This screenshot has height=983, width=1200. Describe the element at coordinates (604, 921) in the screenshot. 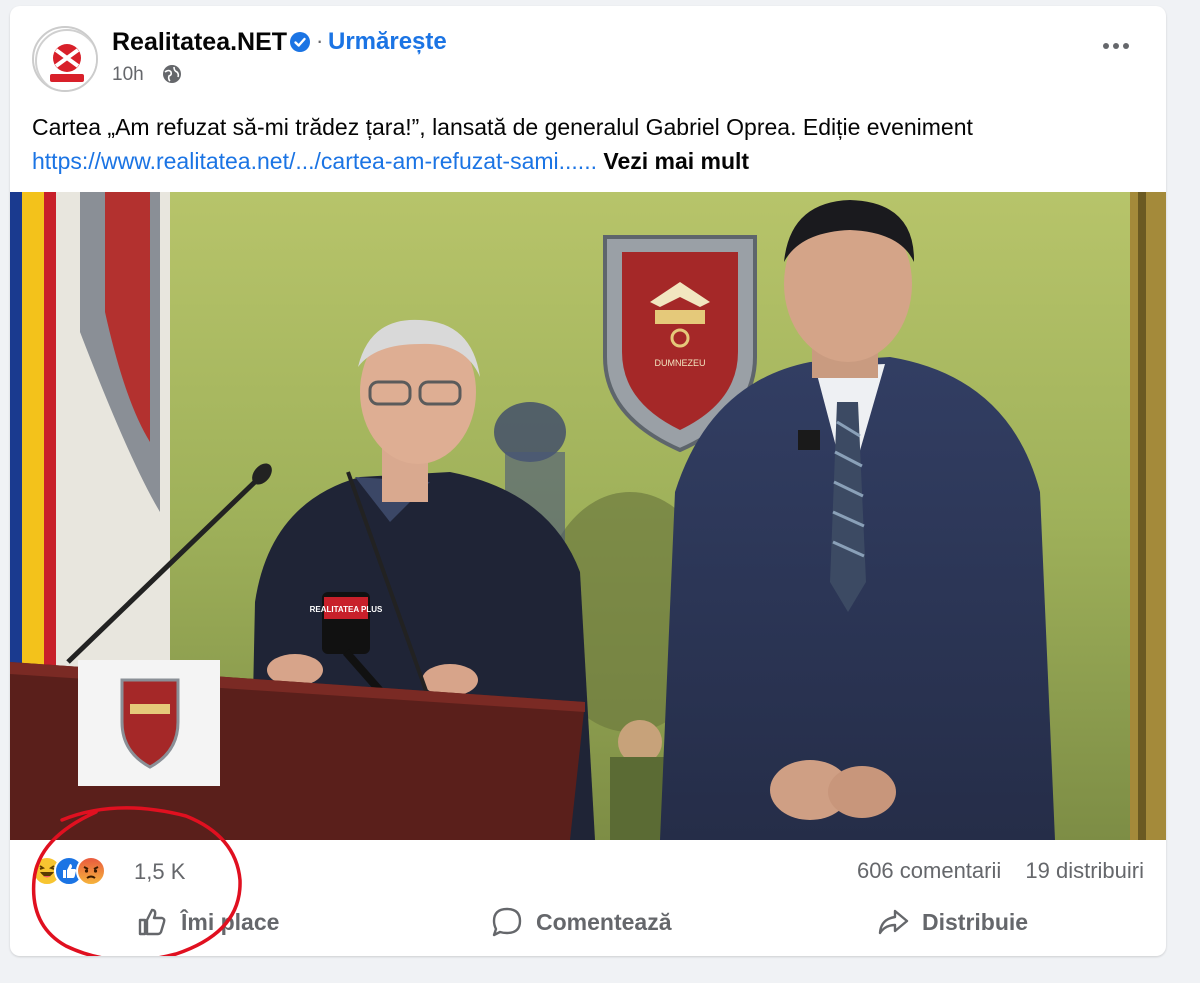

I see `comment-label: Comentează` at that location.